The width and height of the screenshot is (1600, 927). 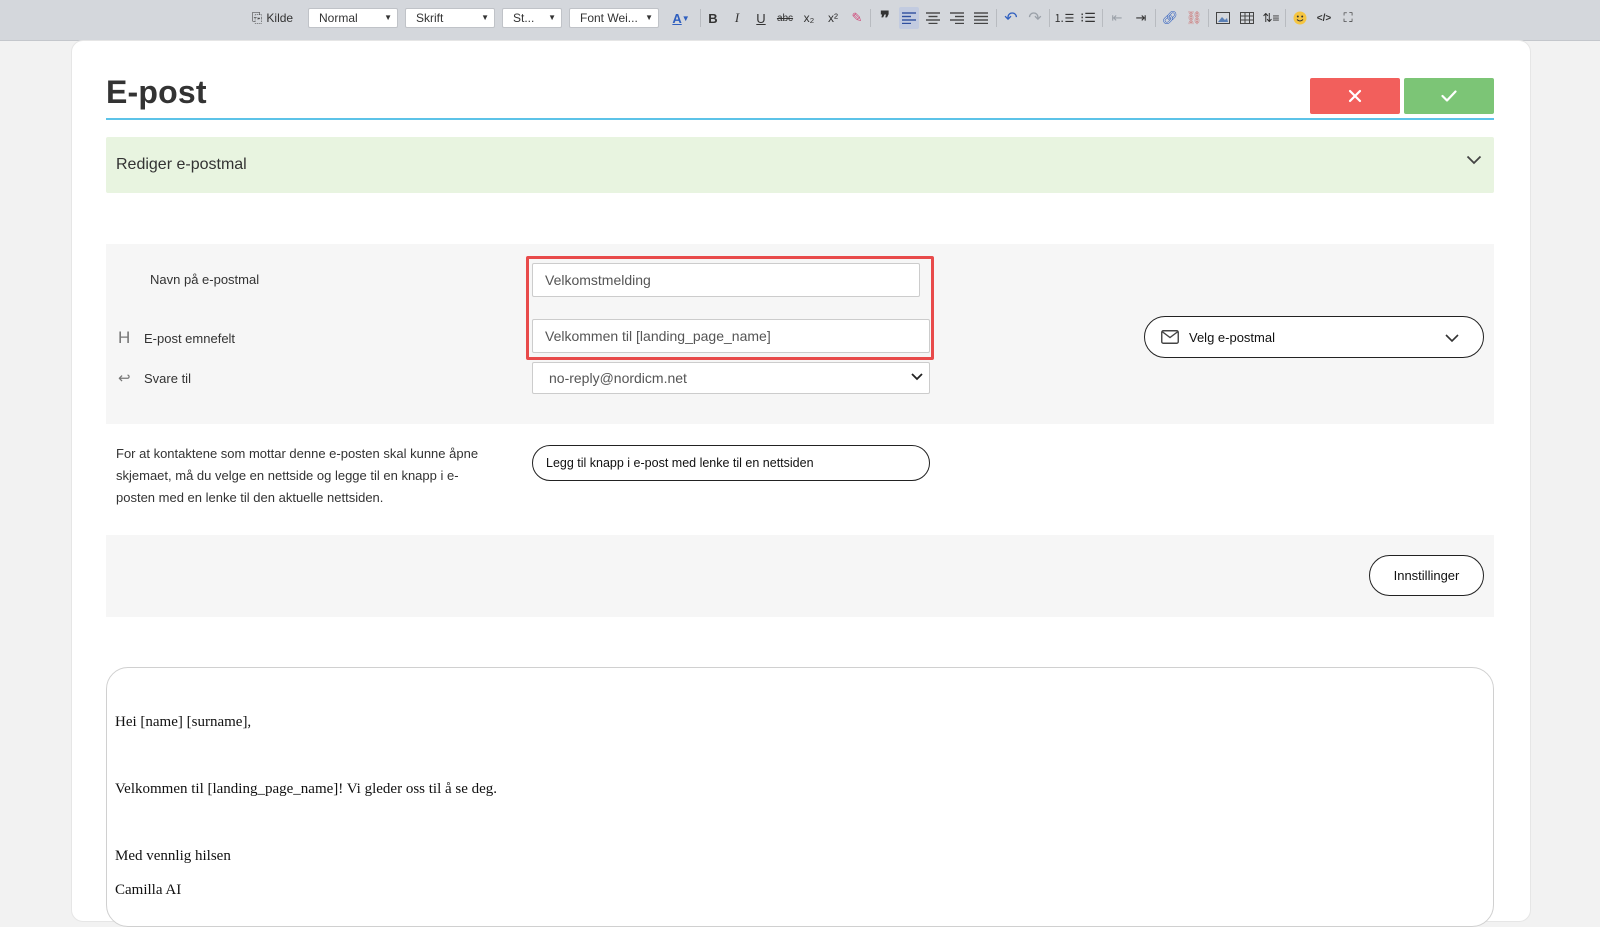 I want to click on subscript-icon: x₂, so click(x=809, y=18).